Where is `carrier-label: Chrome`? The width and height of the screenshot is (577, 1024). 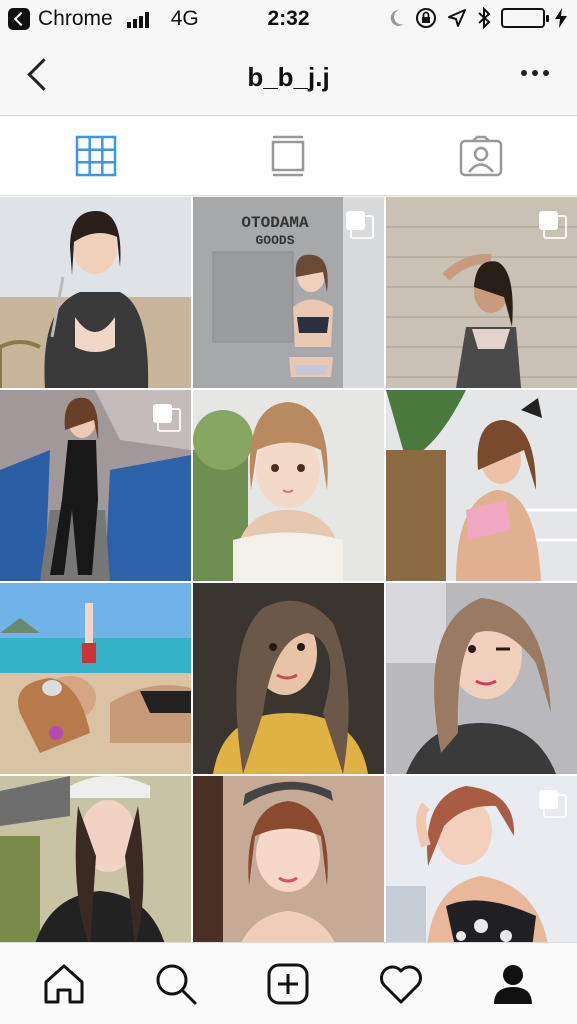 carrier-label: Chrome is located at coordinates (75, 18).